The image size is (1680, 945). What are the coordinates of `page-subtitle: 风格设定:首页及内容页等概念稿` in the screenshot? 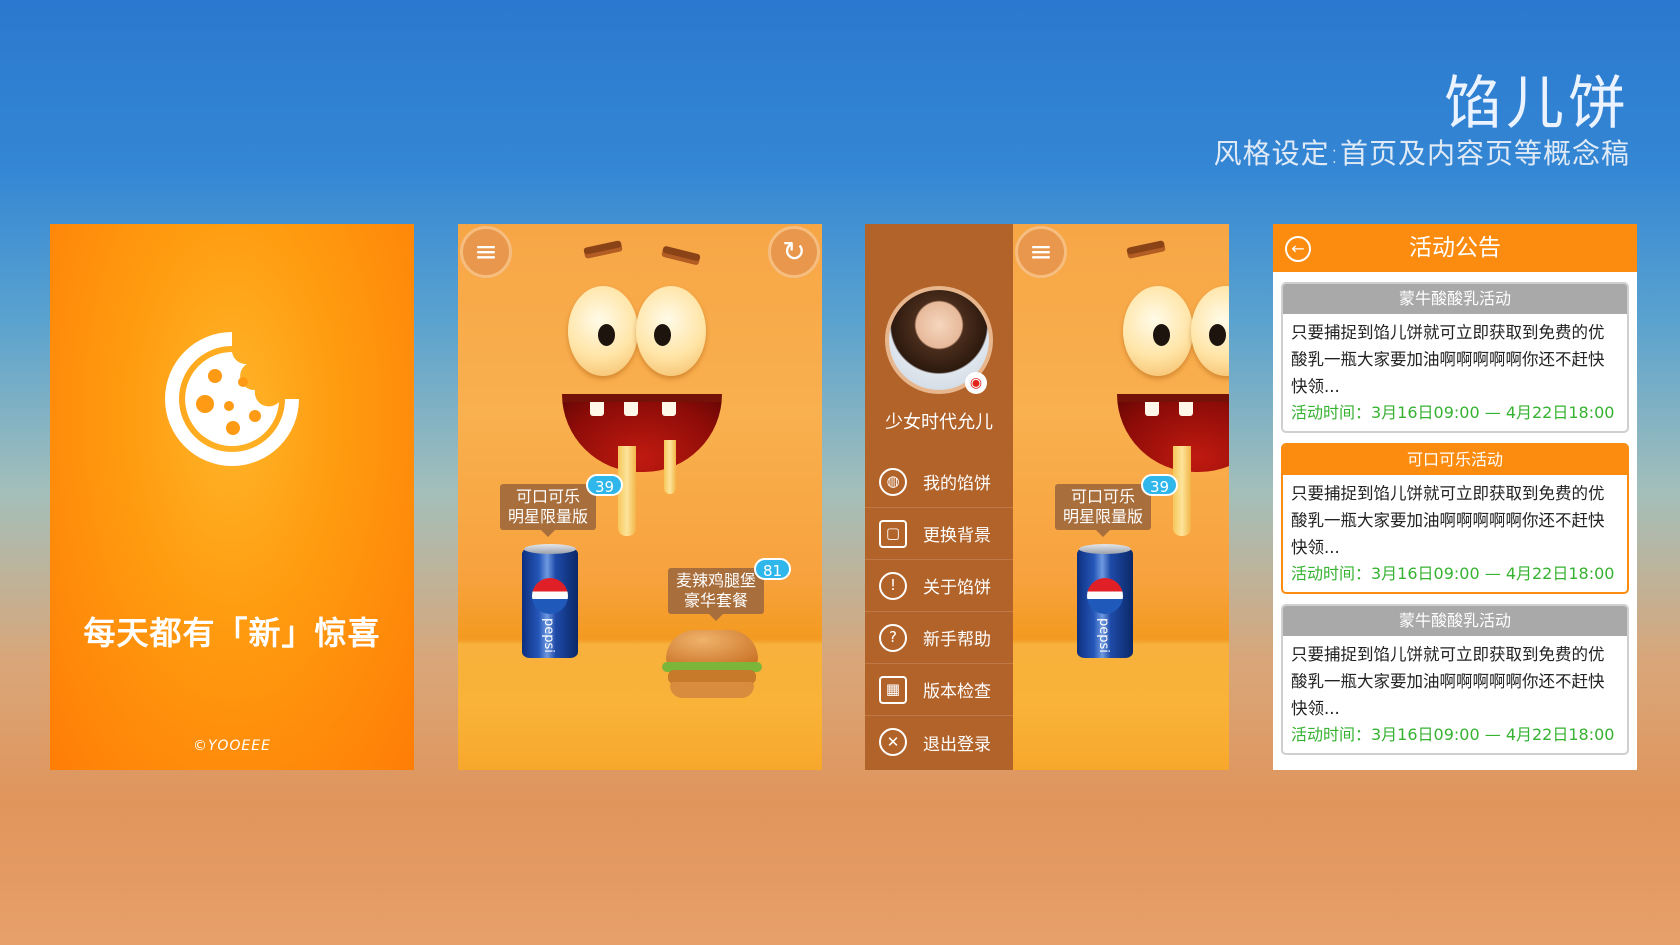 It's located at (1421, 153).